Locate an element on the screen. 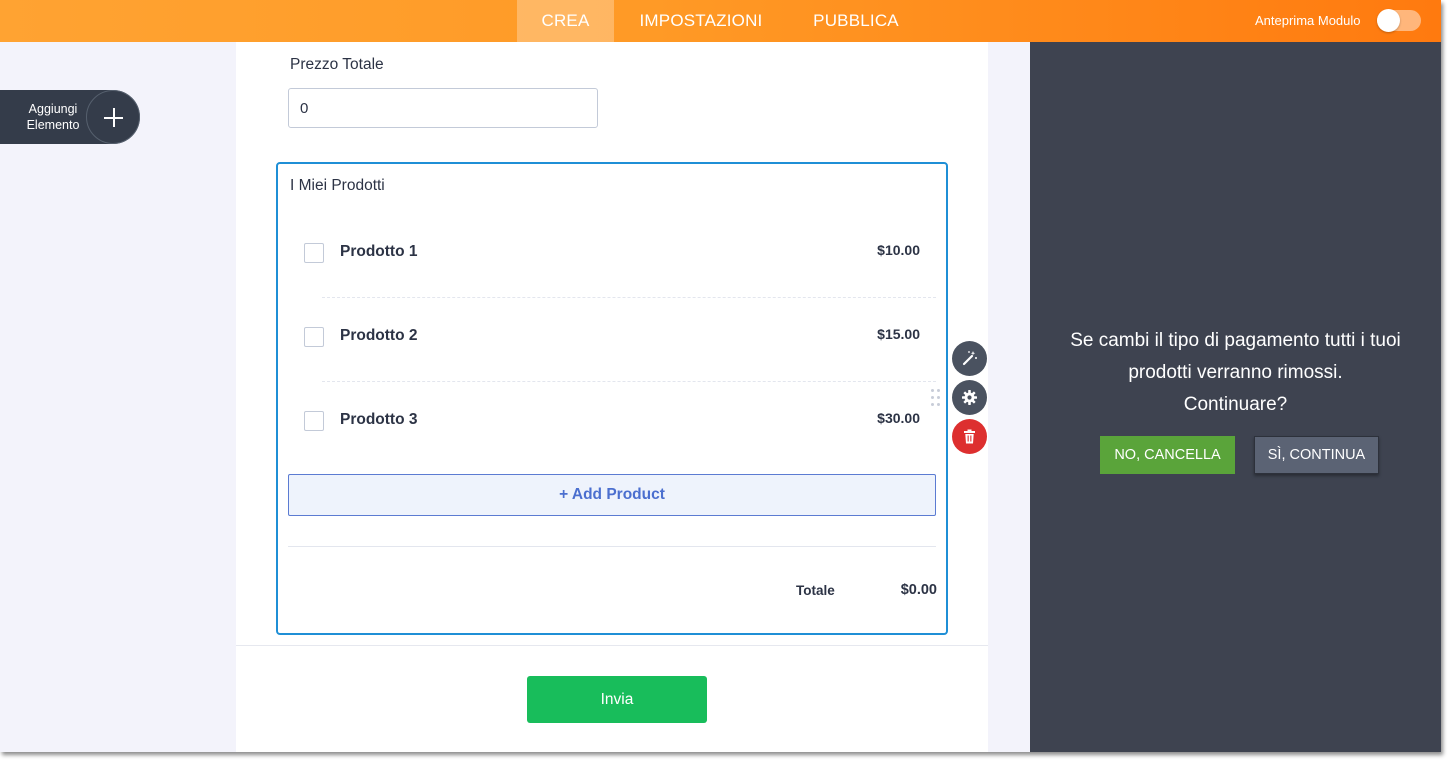  add-element-label-line2: Elemento is located at coordinates (53, 125).